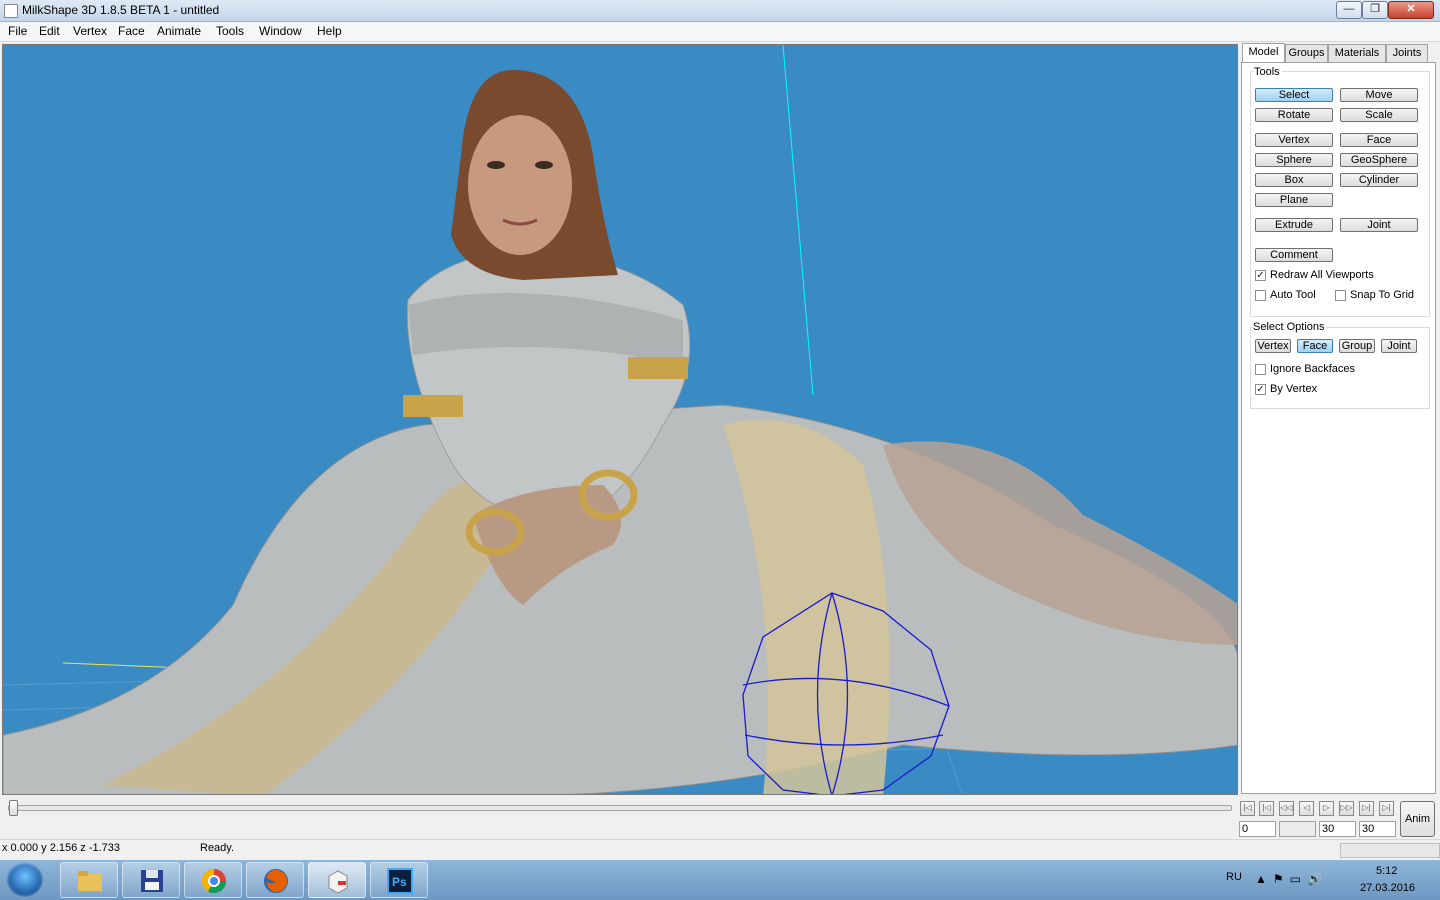 The image size is (1440, 900). I want to click on prev-keyframe-button: ◁◁, so click(1286, 808).